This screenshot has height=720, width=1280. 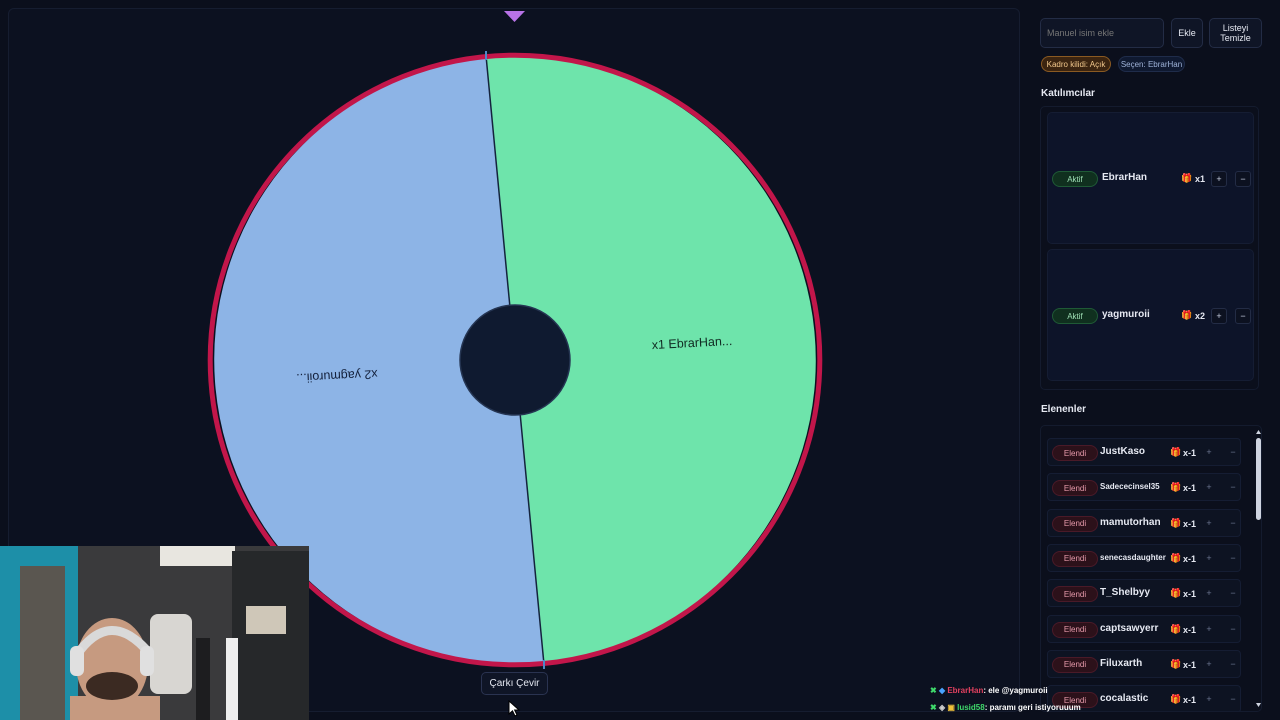 I want to click on clear-list-label-2: Temizle, so click(x=1235, y=38).